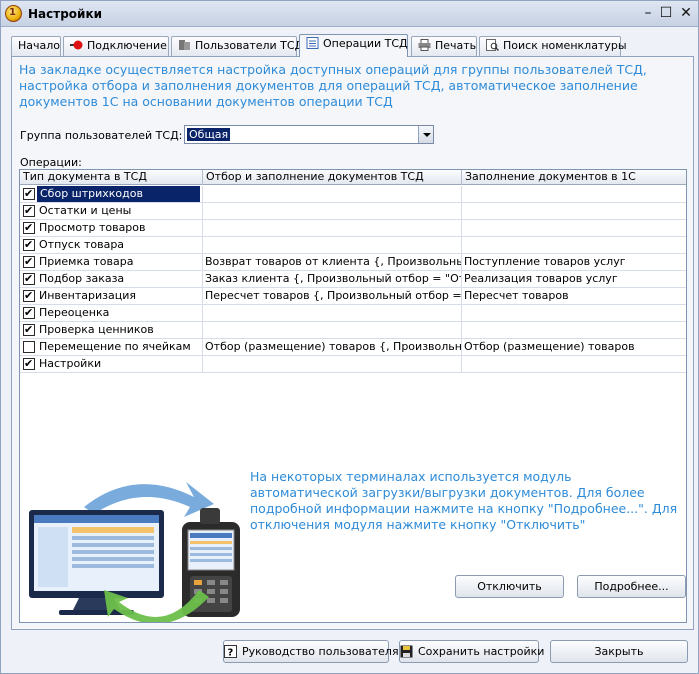 This screenshot has width=699, height=674. I want to click on doc-type-cell: Приемка товара, so click(111, 262).